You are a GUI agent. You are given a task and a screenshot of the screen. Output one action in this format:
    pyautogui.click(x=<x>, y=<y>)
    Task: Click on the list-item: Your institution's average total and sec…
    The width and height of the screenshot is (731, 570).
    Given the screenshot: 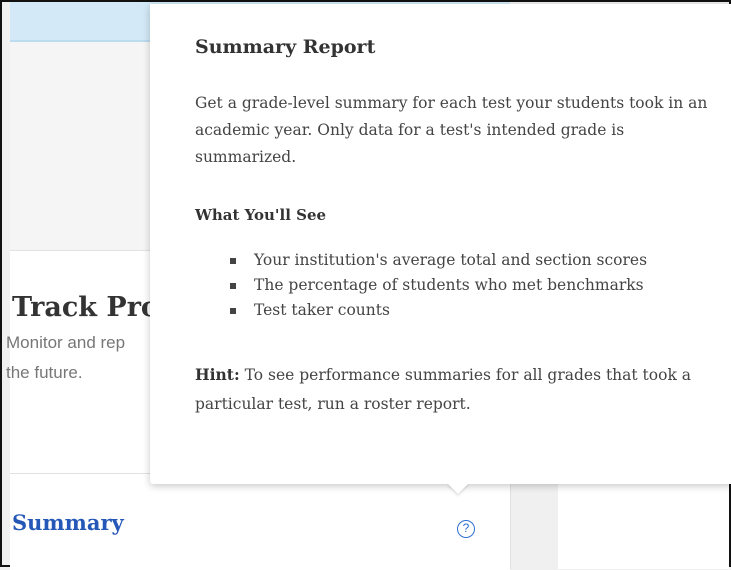 What is the action you would take?
    pyautogui.click(x=438, y=260)
    